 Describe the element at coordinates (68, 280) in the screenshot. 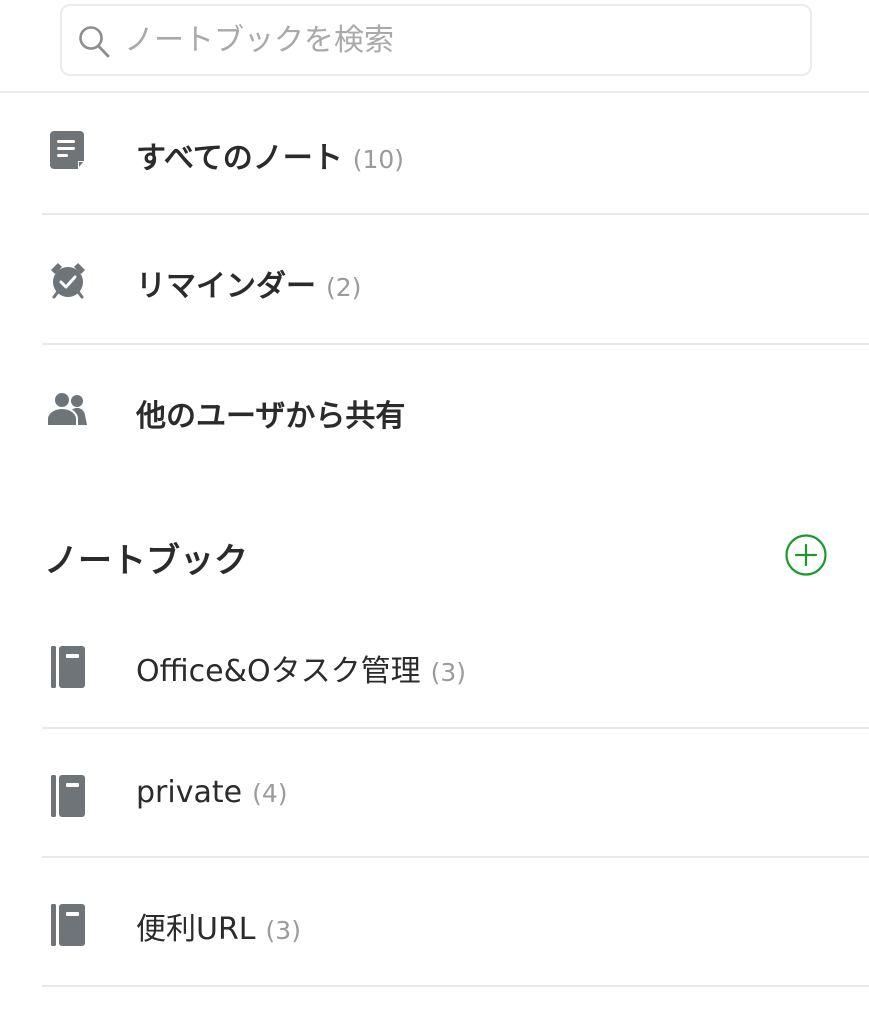

I see `alarm-clock-icon` at that location.